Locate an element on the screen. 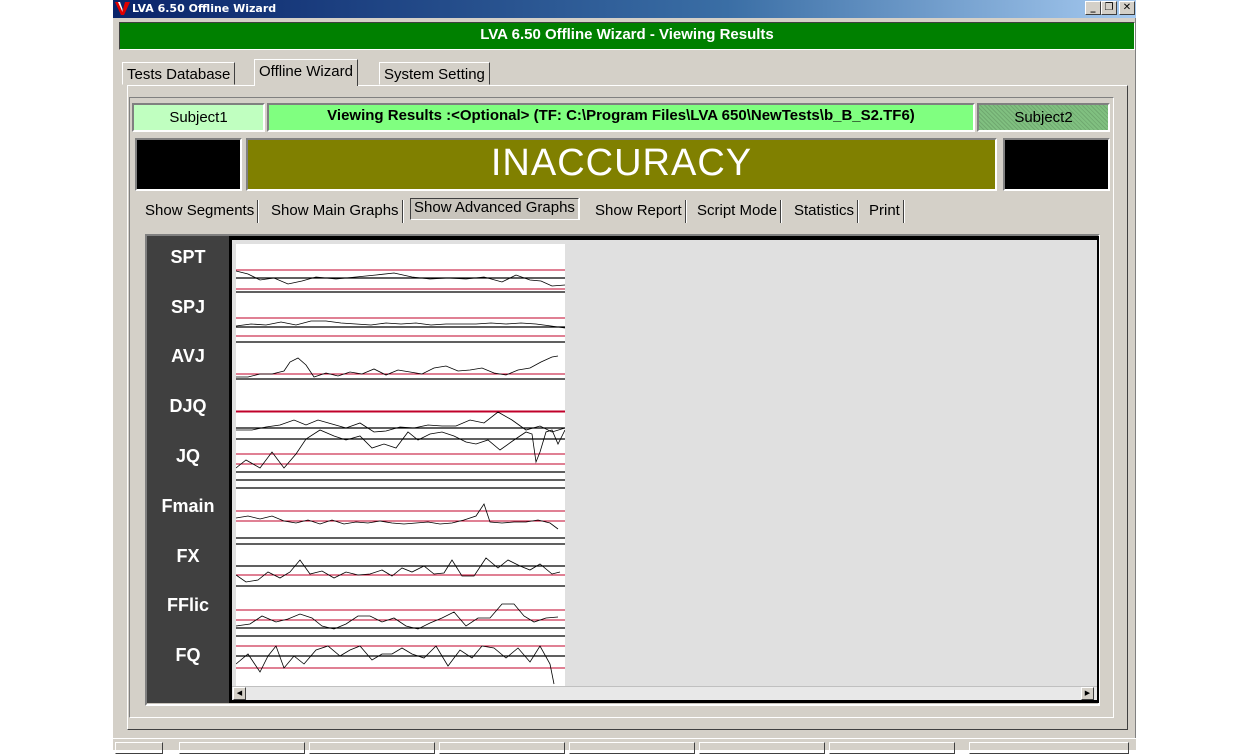  graph-fx is located at coordinates (400, 565).